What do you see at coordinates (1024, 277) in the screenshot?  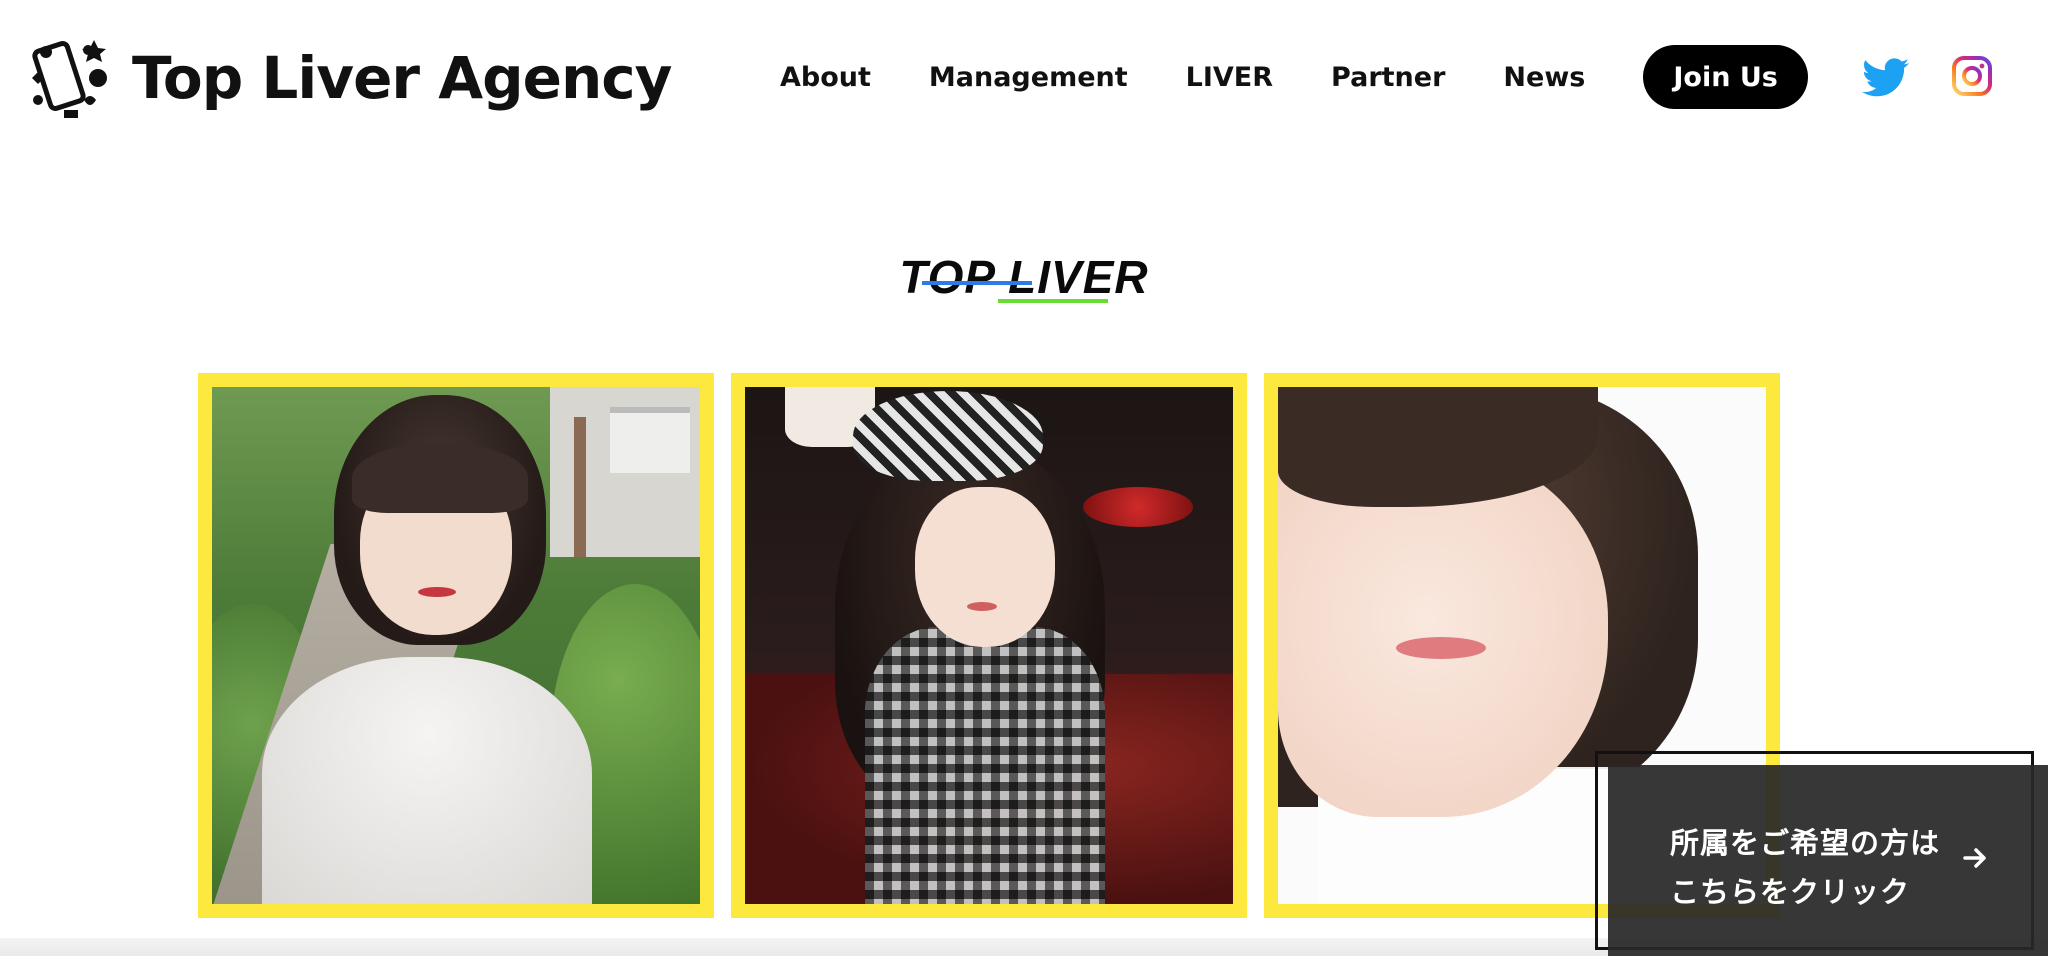 I see `section-title: TOP LIVER` at bounding box center [1024, 277].